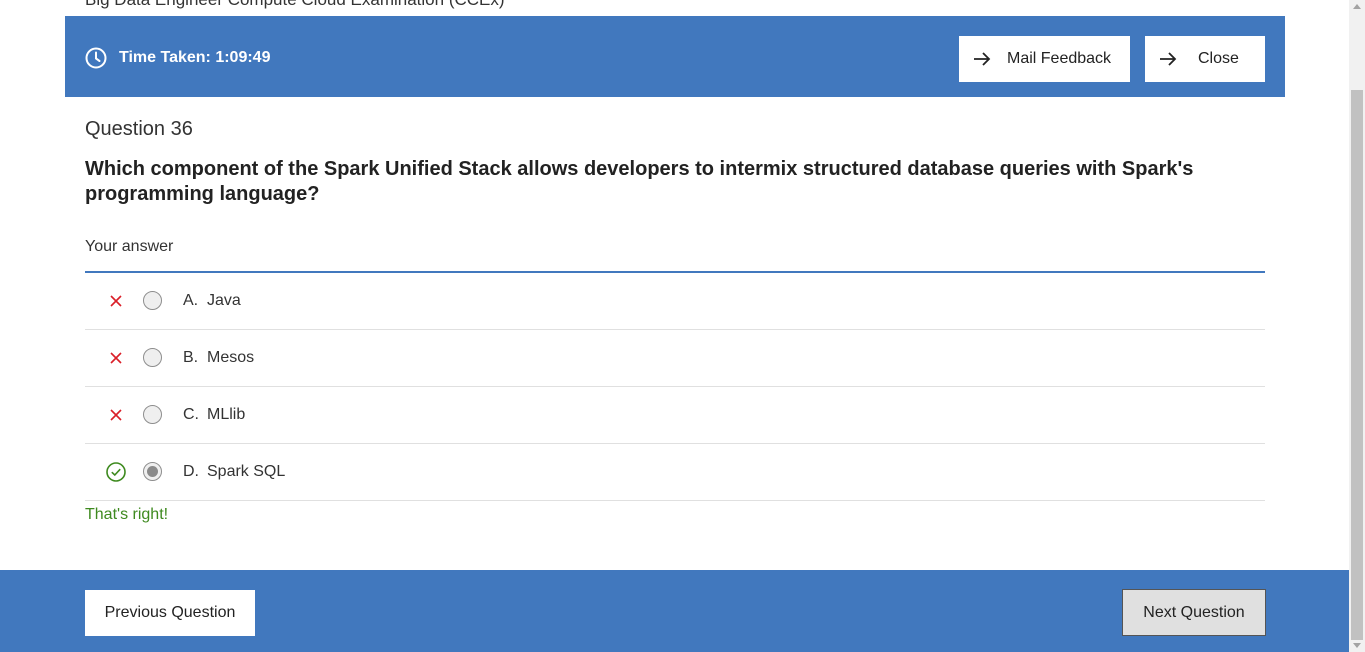 The width and height of the screenshot is (1365, 652). What do you see at coordinates (127, 514) in the screenshot?
I see `answer-feedback: That's right!` at bounding box center [127, 514].